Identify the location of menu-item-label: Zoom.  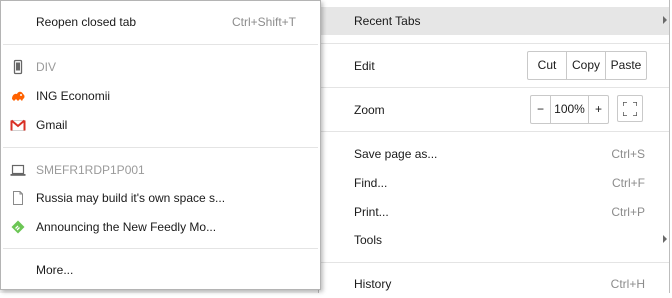
(369, 110).